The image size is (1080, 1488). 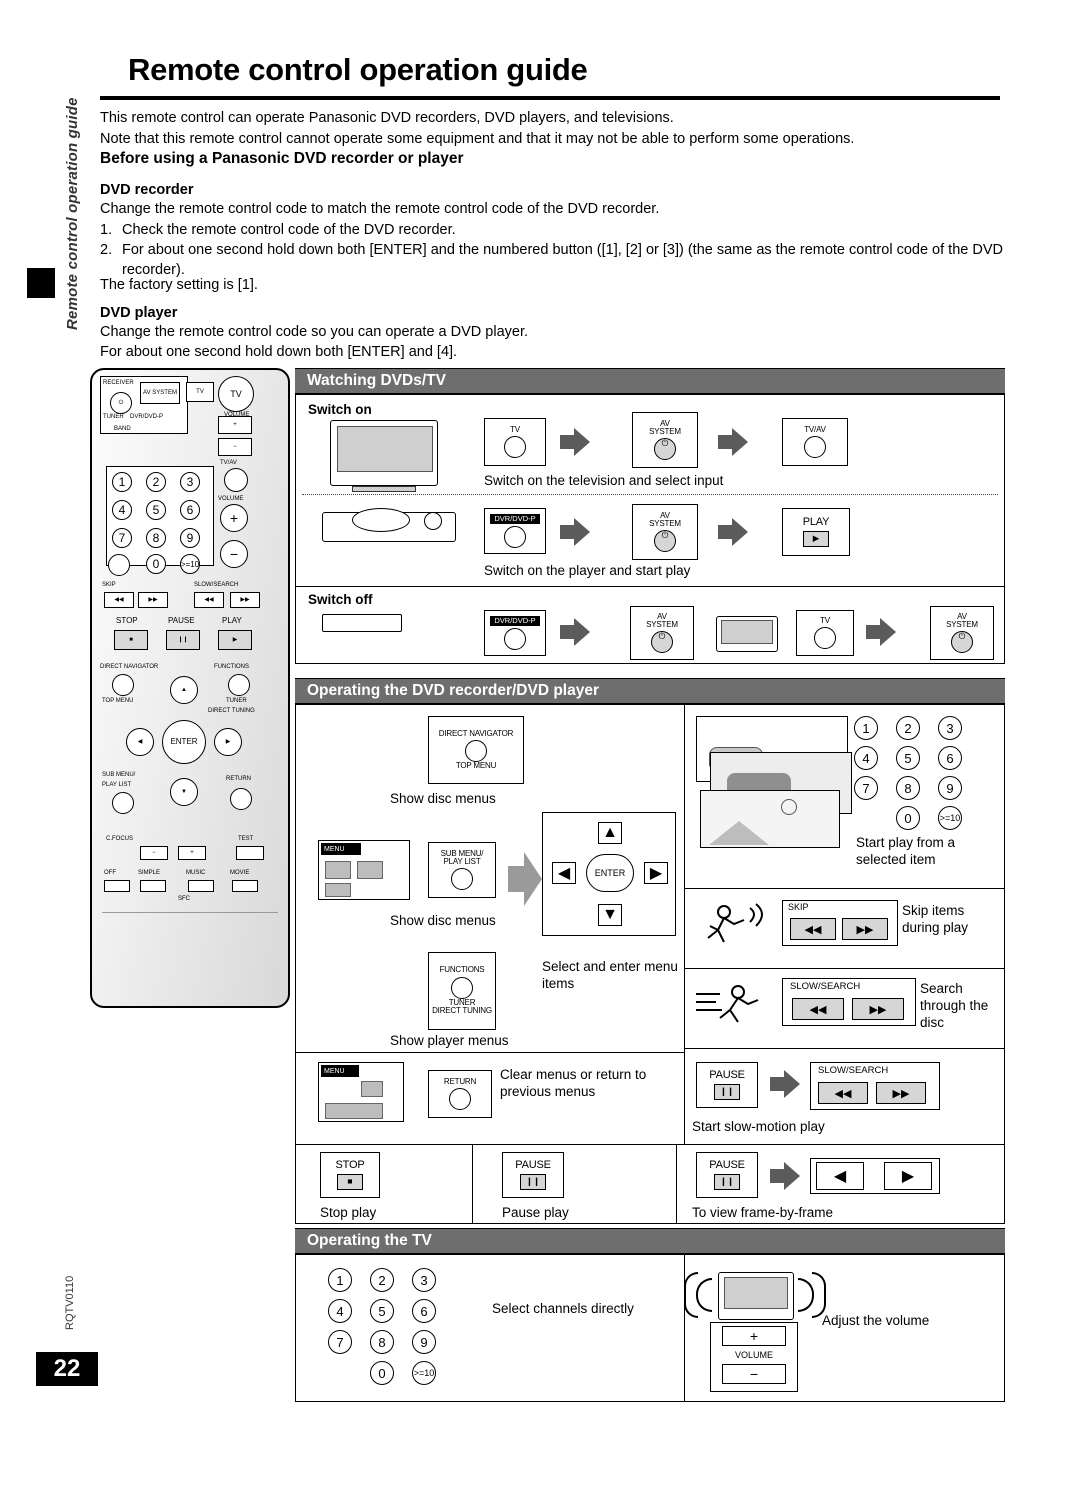 I want to click on operating-dvd-heading: Operating the DVD recorder/DVD player, so click(x=650, y=691).